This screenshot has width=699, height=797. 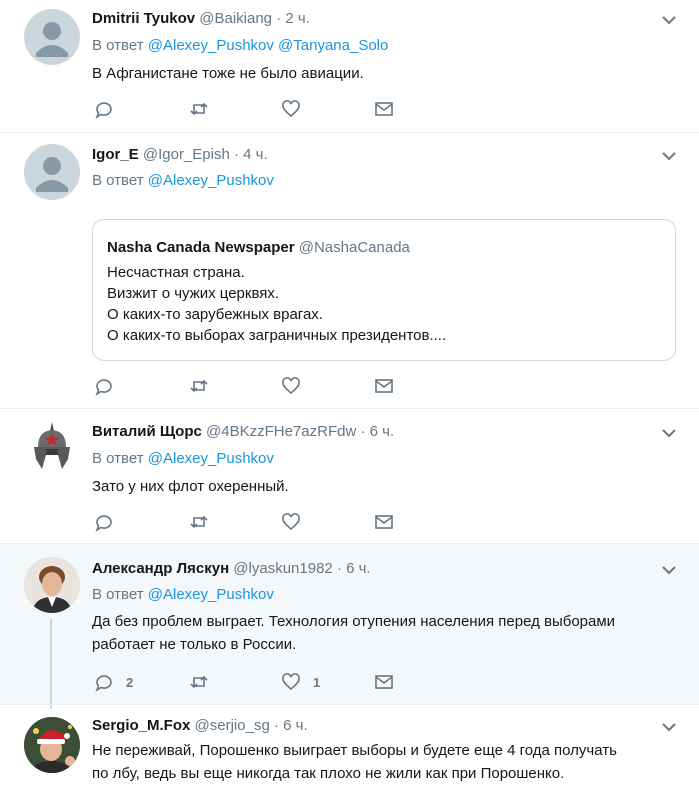 What do you see at coordinates (176, 272) in the screenshot?
I see `quoted-text-line: Несчастная страна.` at bounding box center [176, 272].